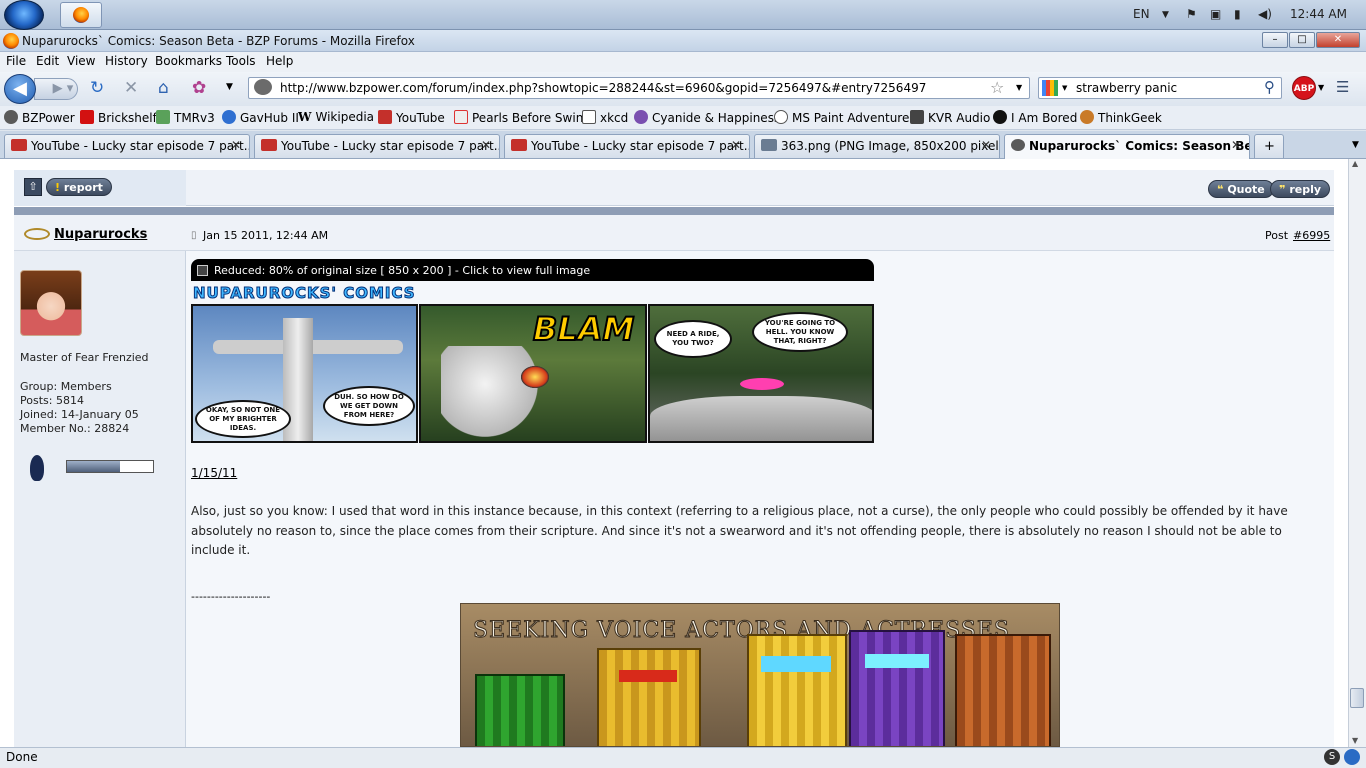 Image resolution: width=1366 pixels, height=768 pixels. What do you see at coordinates (1357, 698) in the screenshot?
I see `scrollbar-thumb` at bounding box center [1357, 698].